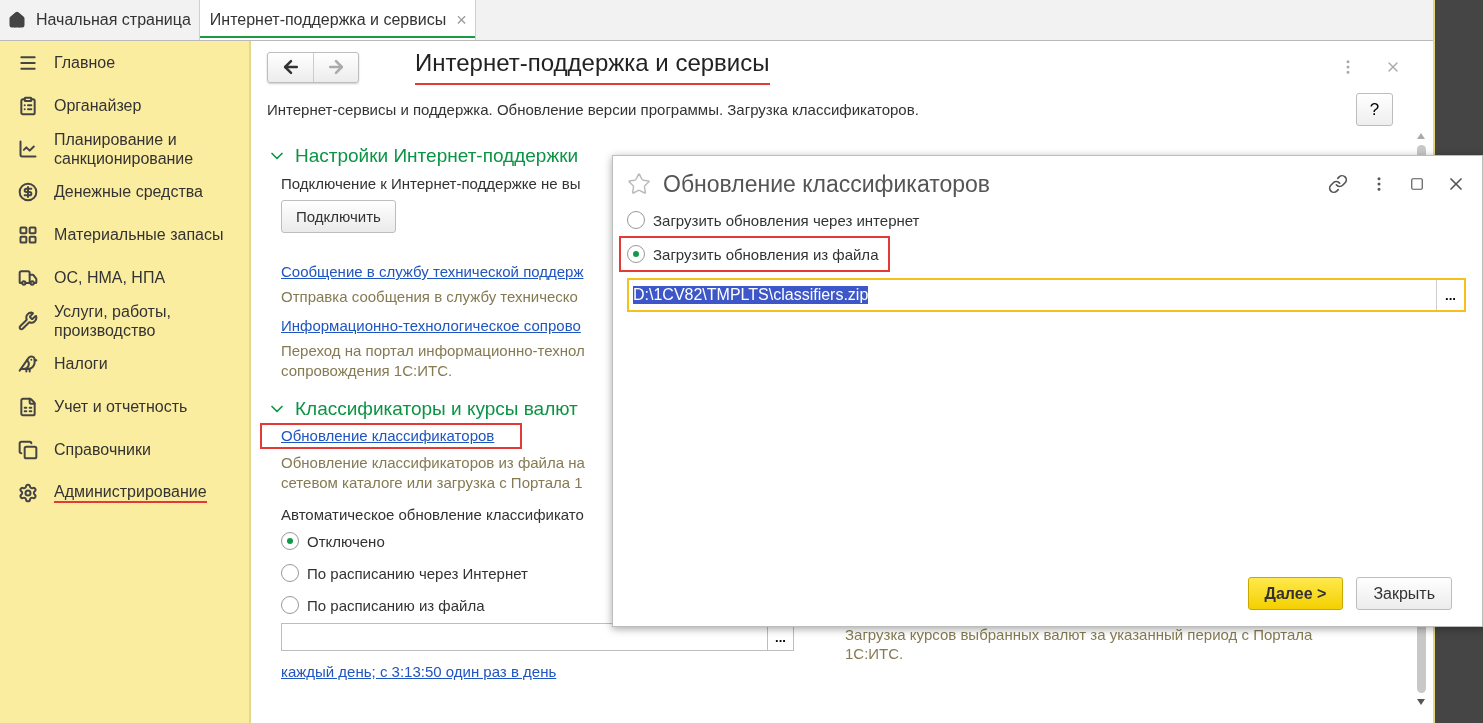  Describe the element at coordinates (396, 605) in the screenshot. I see `radio-label: По расписанию из файла` at that location.